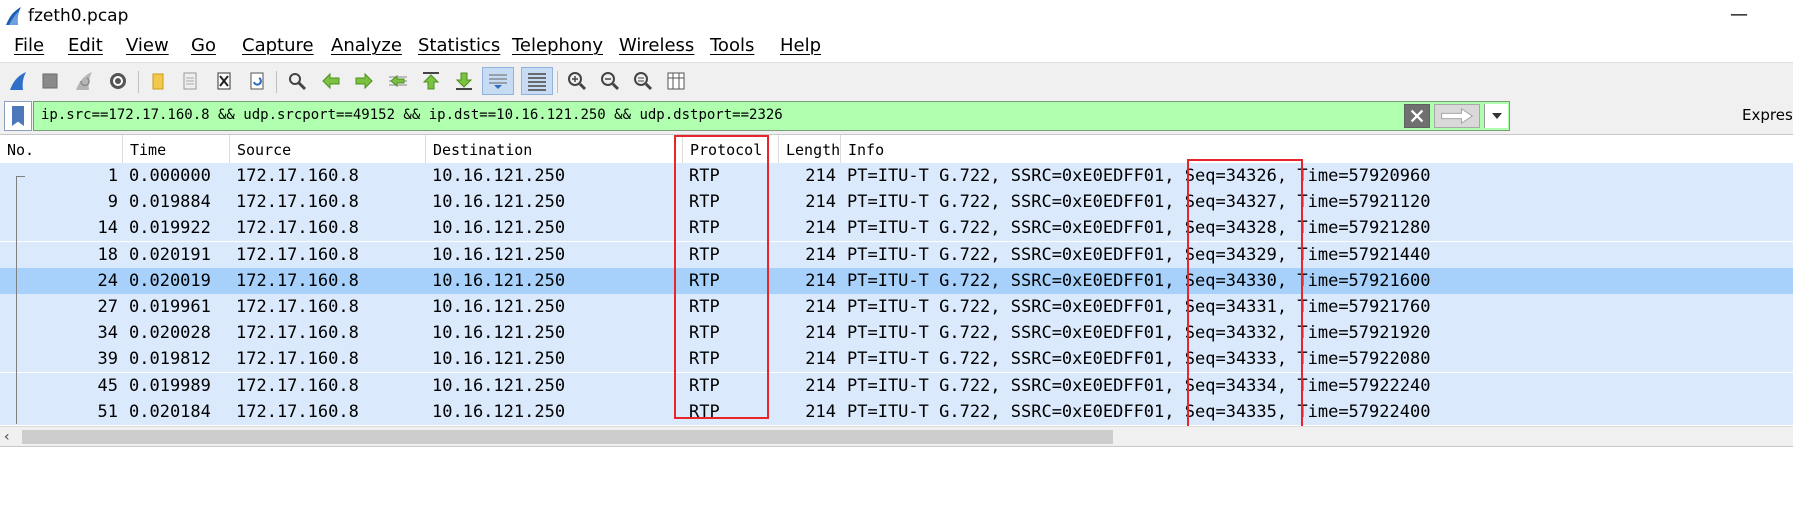  I want to click on packet-time: 0.019961, so click(170, 307).